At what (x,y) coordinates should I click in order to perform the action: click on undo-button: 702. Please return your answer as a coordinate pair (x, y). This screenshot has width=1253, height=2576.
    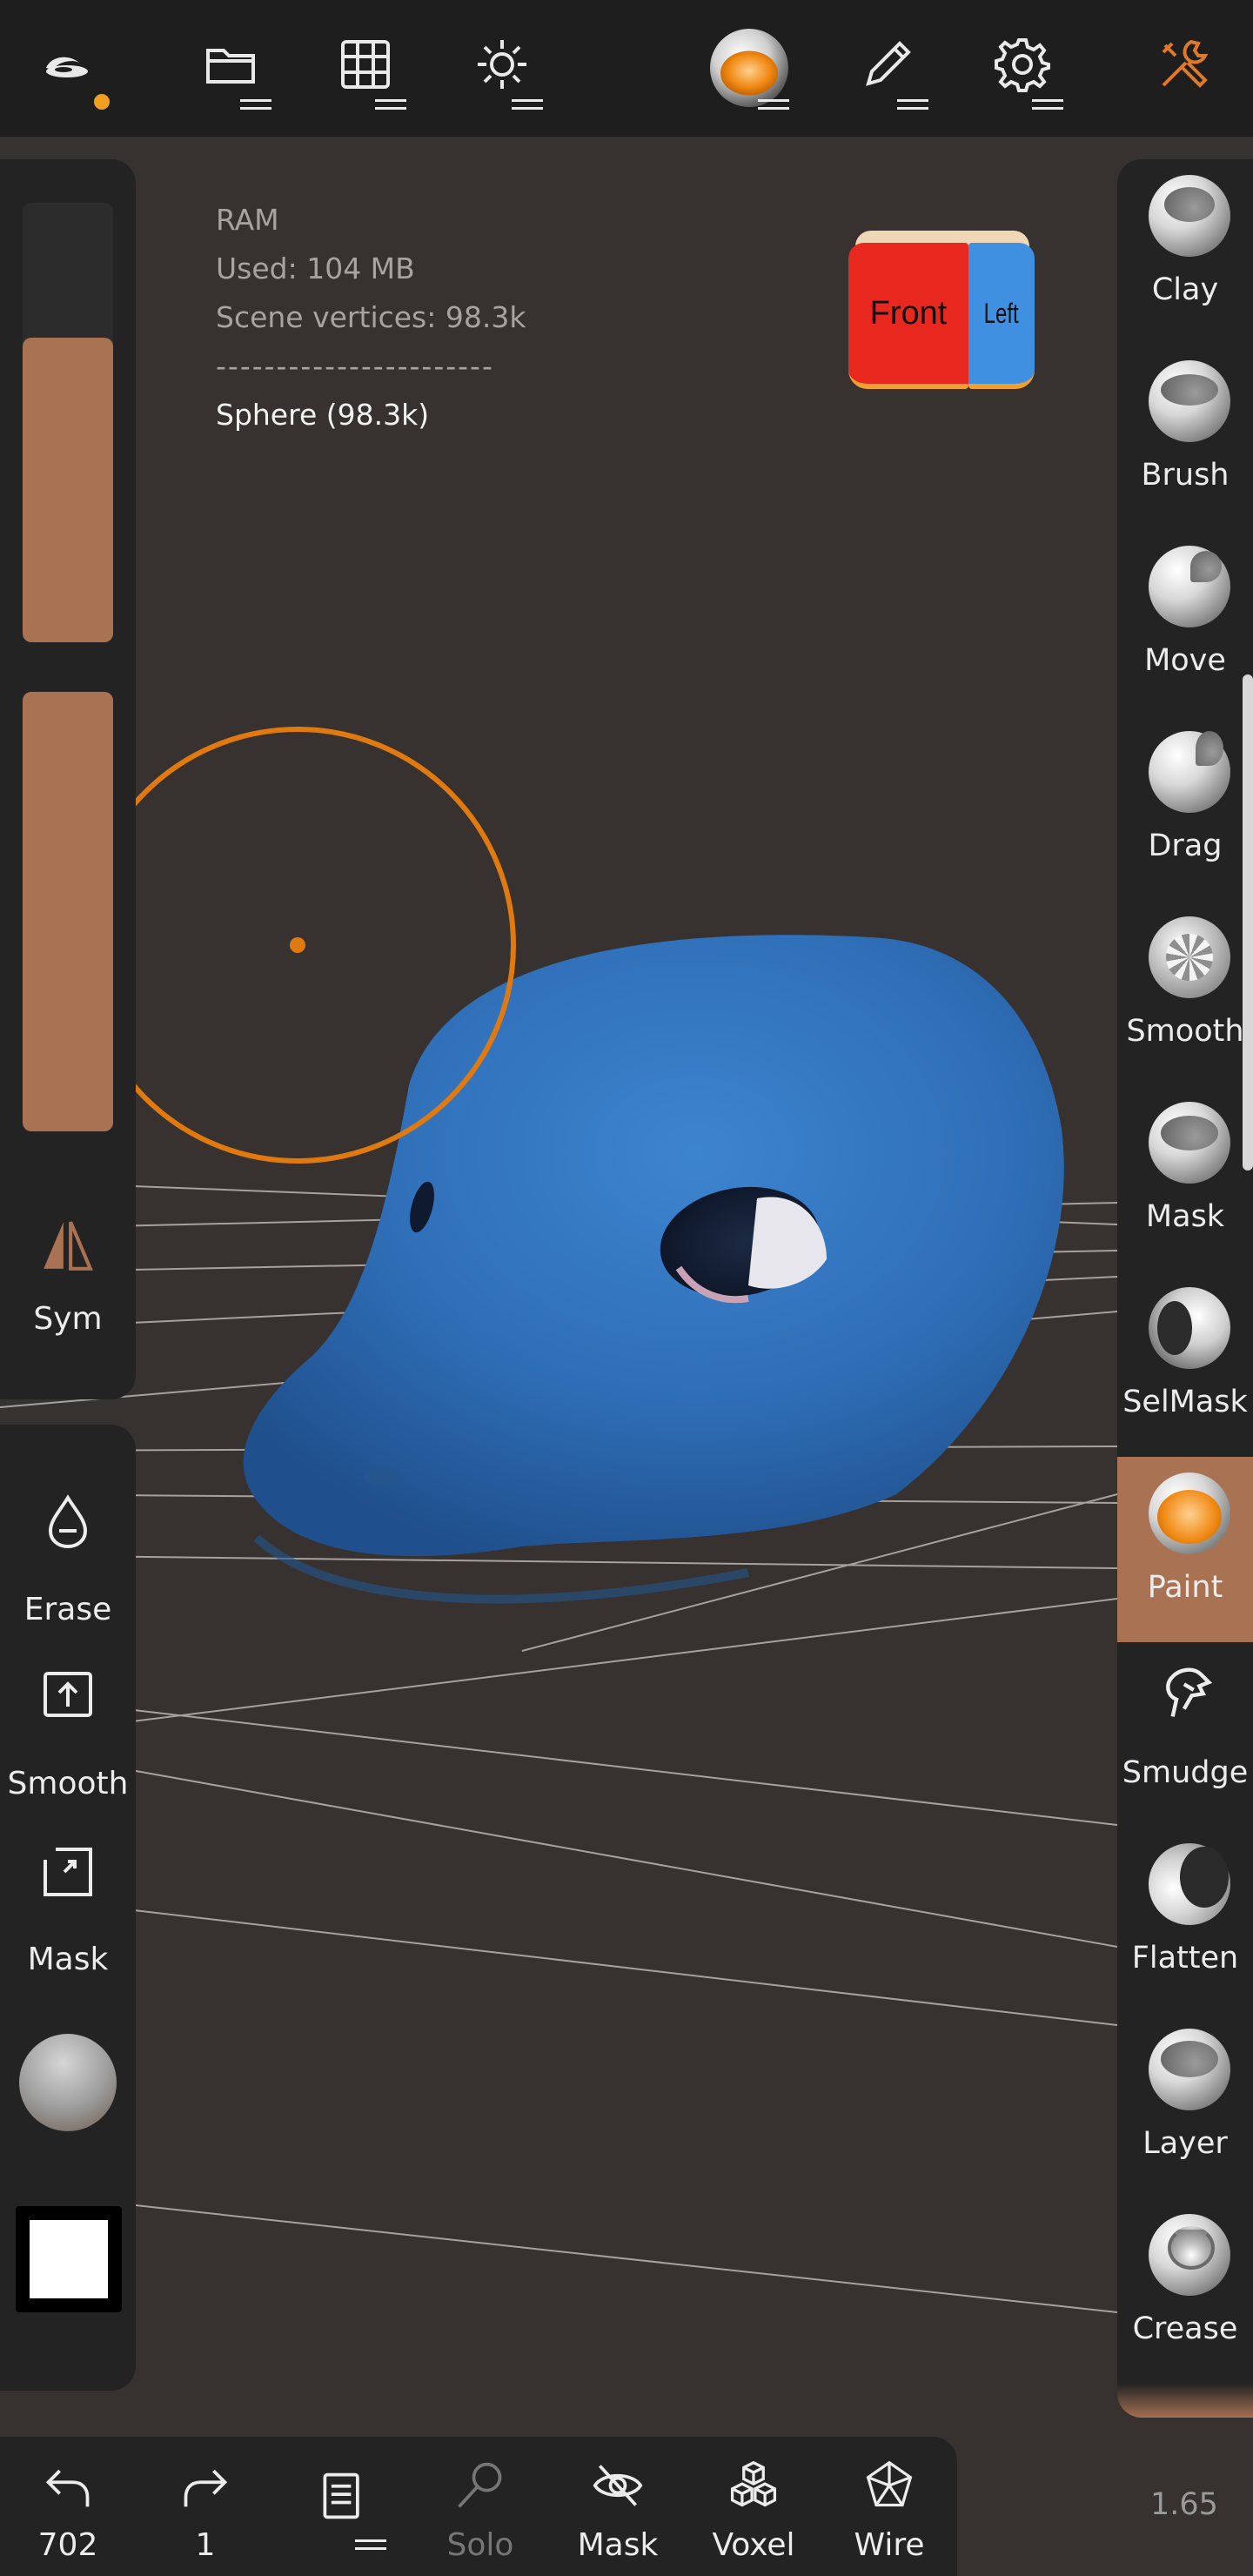
    Looking at the image, I should click on (68, 2506).